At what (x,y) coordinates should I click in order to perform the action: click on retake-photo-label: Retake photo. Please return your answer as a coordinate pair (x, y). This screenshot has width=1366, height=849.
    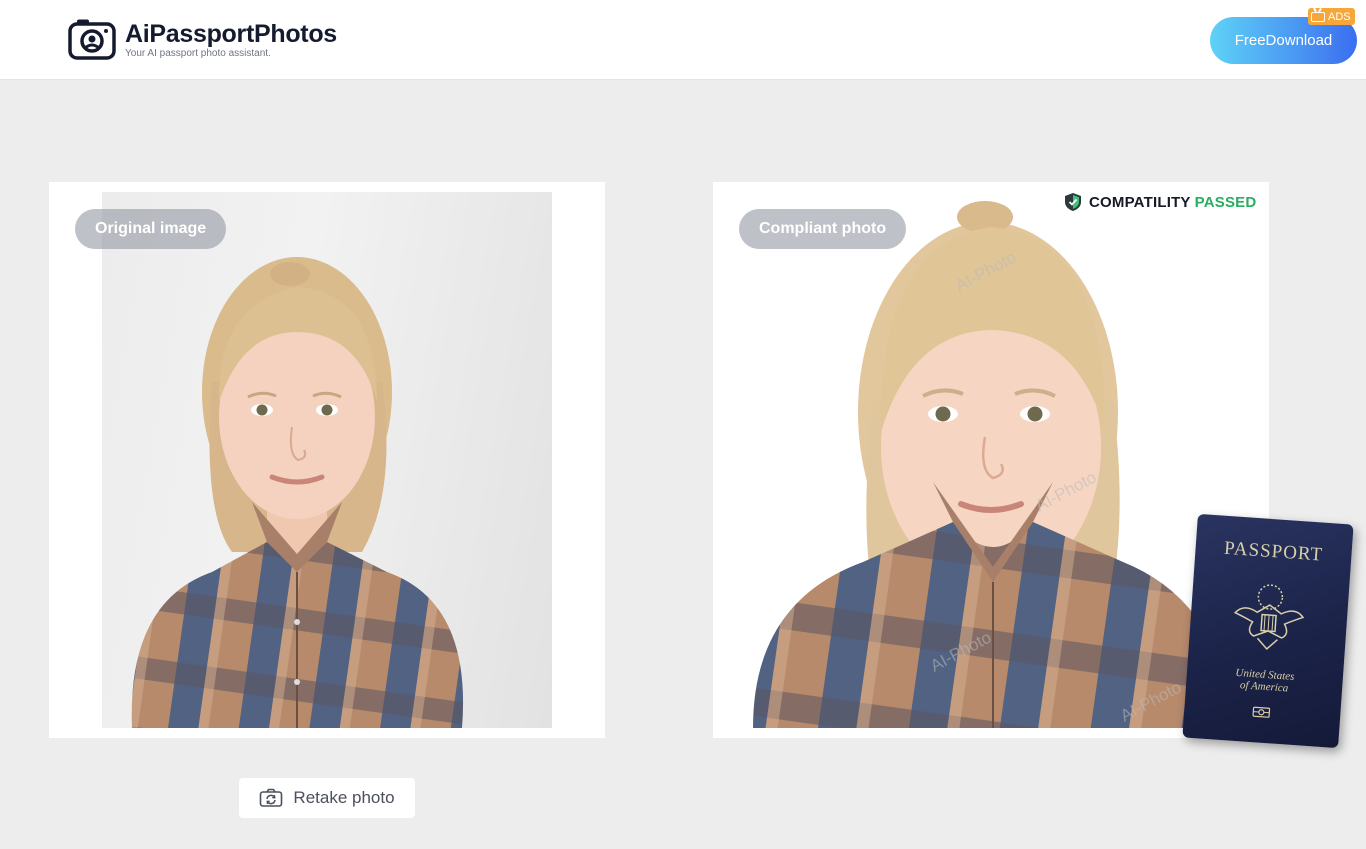
    Looking at the image, I should click on (344, 797).